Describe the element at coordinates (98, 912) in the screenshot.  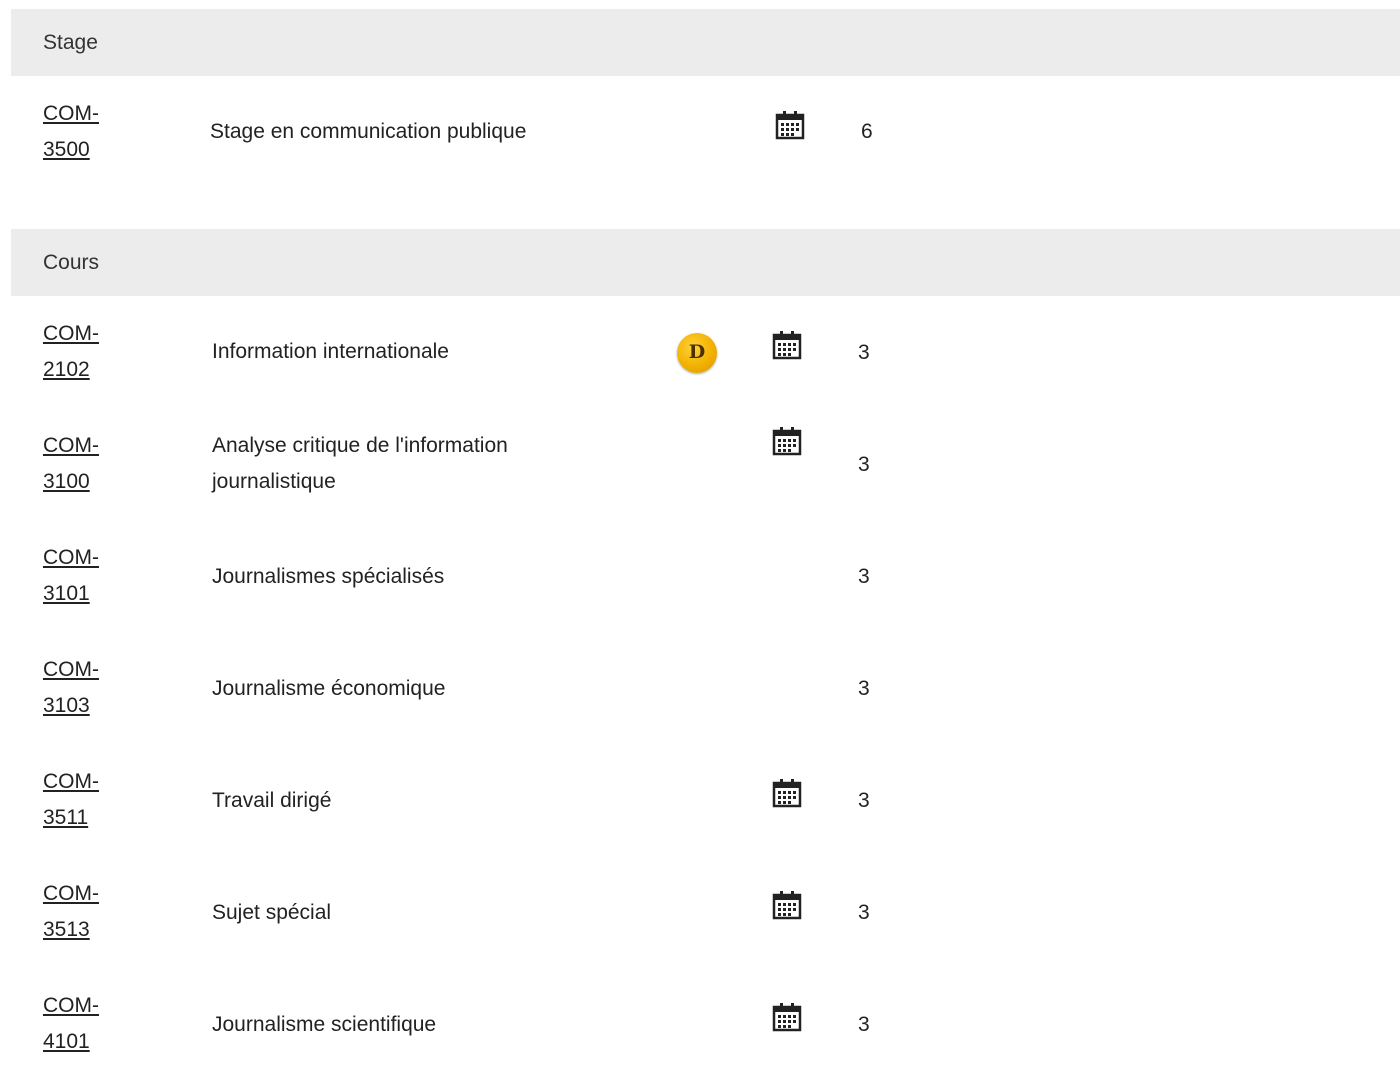
I see `course-code-link: COM- 3513` at that location.